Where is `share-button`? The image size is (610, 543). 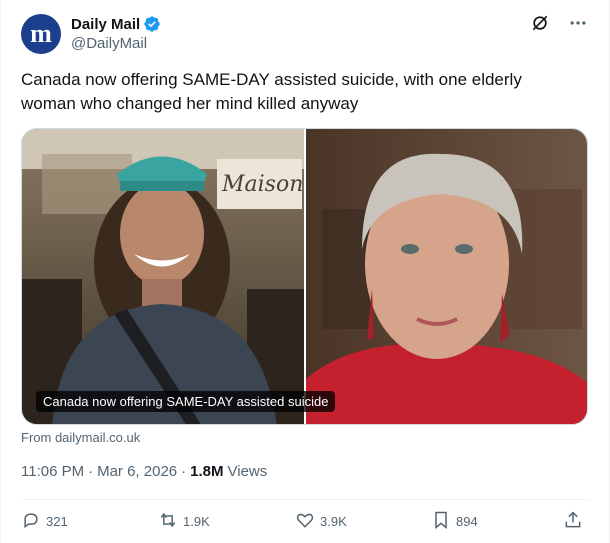
share-button is located at coordinates (573, 521).